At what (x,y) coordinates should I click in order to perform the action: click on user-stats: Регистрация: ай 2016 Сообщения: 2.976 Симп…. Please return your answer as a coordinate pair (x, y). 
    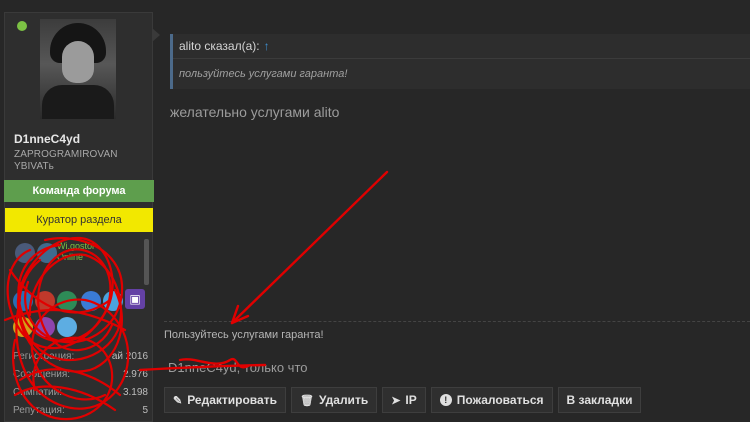
    Looking at the image, I should click on (80, 383).